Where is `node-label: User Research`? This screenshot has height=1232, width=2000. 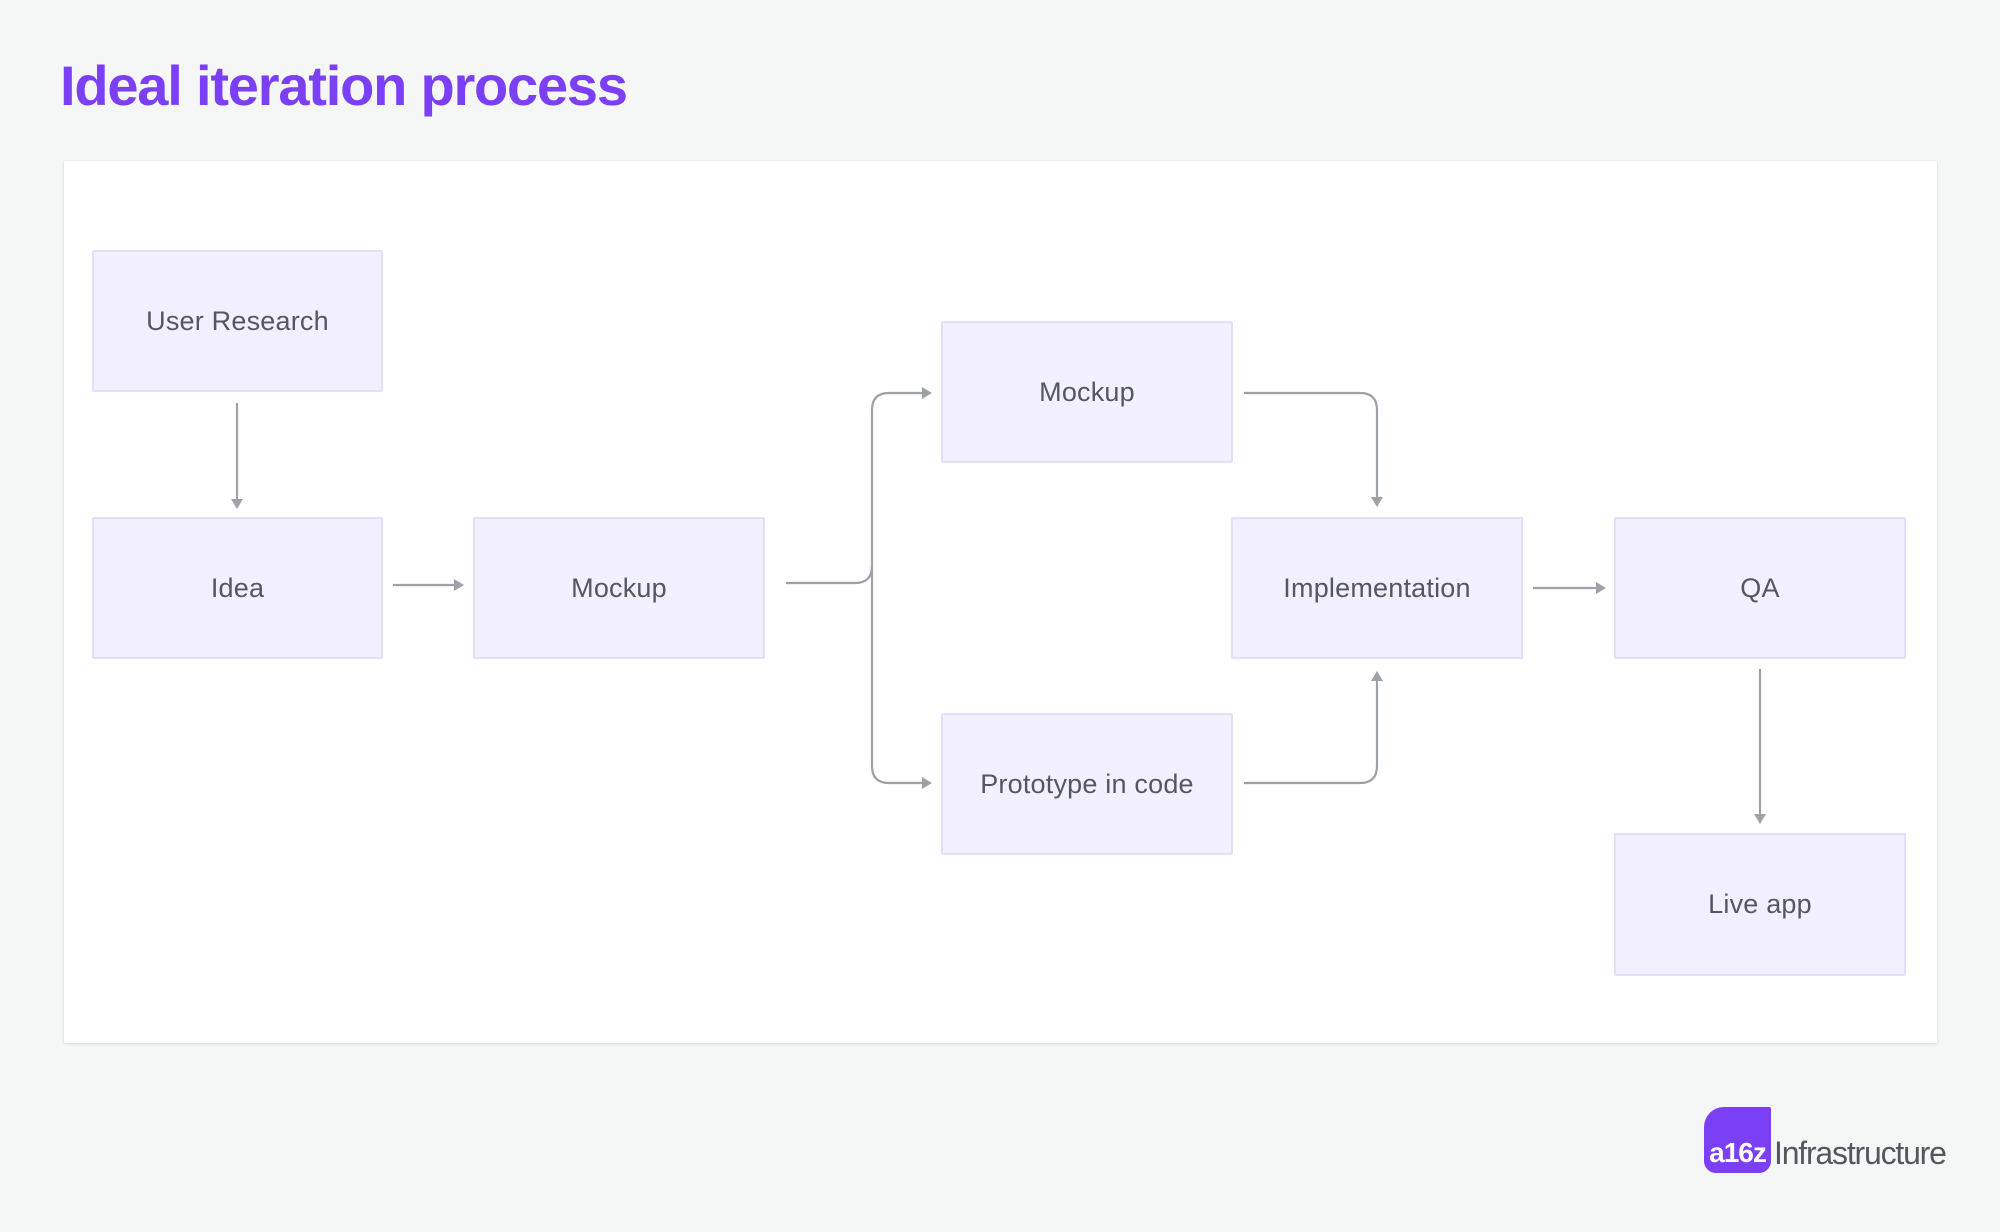
node-label: User Research is located at coordinates (237, 320).